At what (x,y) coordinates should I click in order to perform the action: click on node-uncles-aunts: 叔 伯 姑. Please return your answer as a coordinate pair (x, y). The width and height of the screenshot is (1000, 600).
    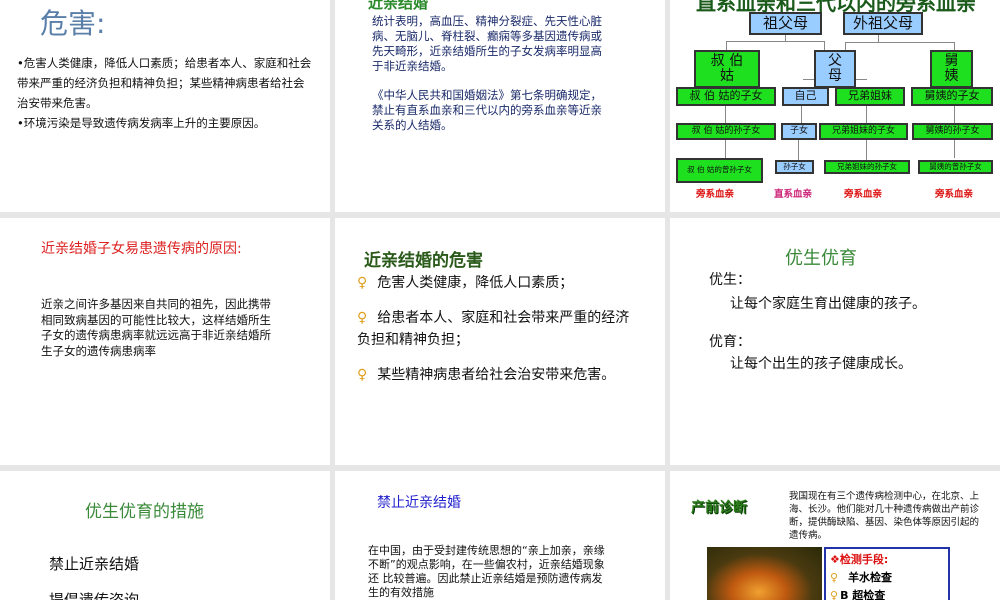
    Looking at the image, I should click on (727, 69).